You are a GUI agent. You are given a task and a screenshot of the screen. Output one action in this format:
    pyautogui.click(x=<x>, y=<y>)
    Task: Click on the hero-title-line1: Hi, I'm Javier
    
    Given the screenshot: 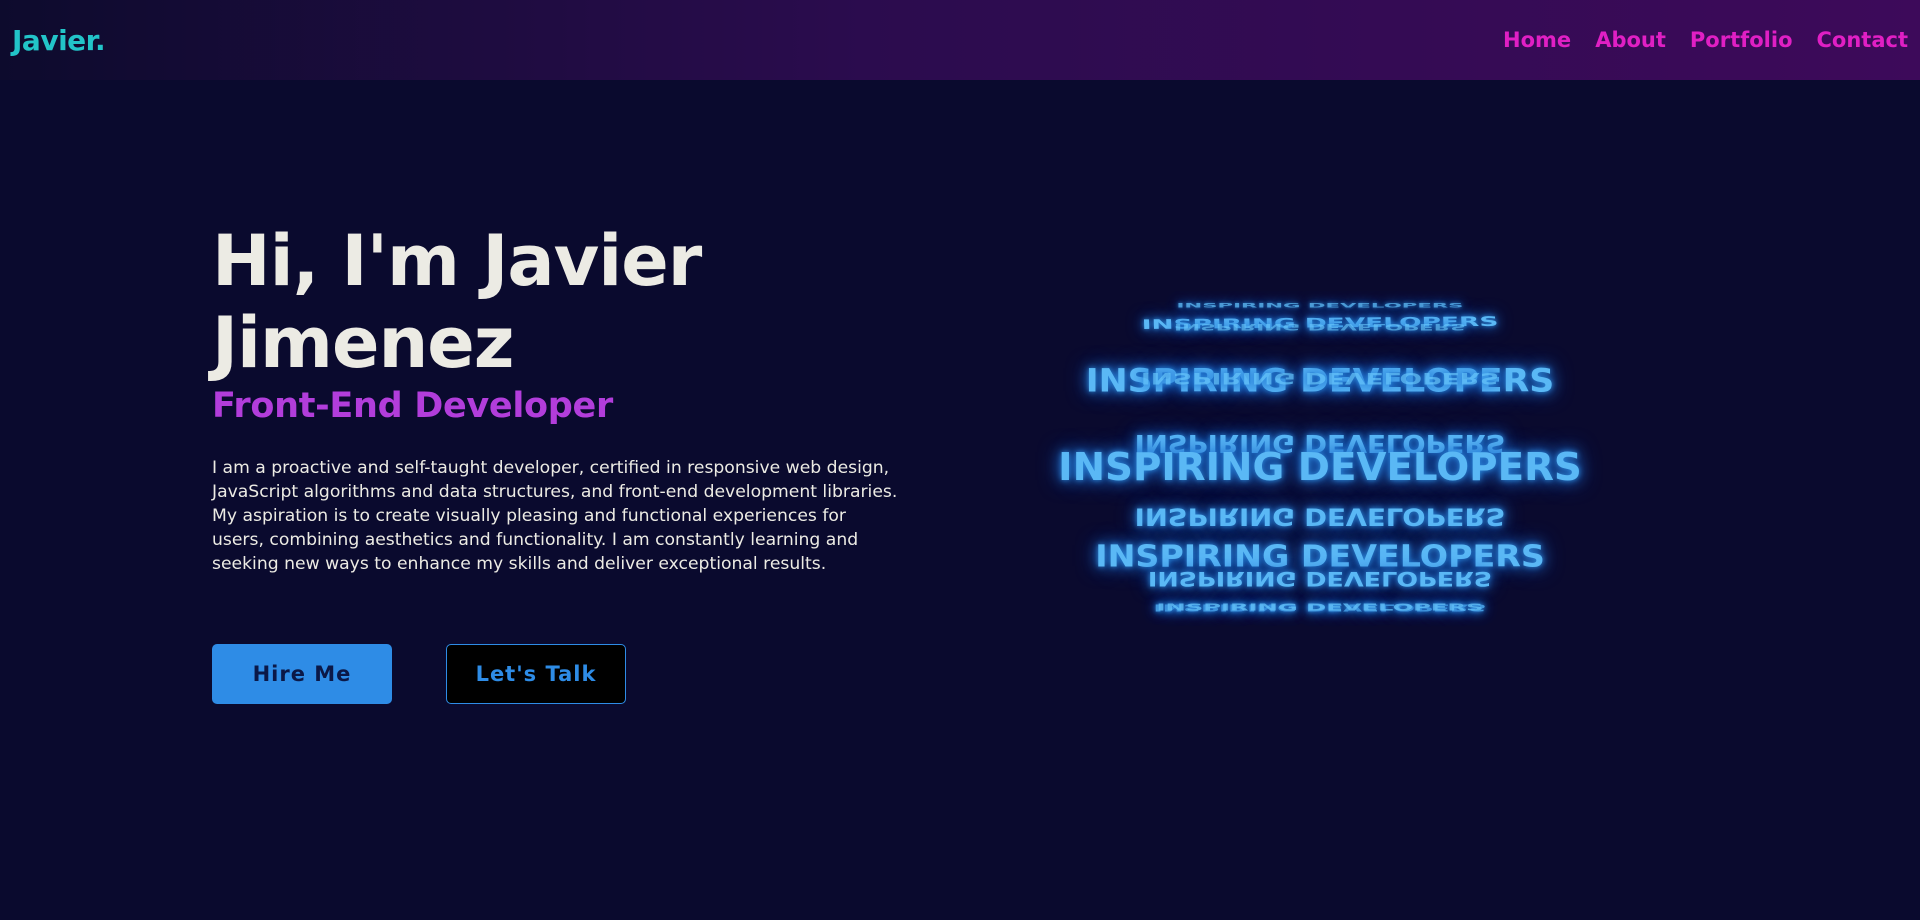 What is the action you would take?
    pyautogui.click(x=457, y=261)
    